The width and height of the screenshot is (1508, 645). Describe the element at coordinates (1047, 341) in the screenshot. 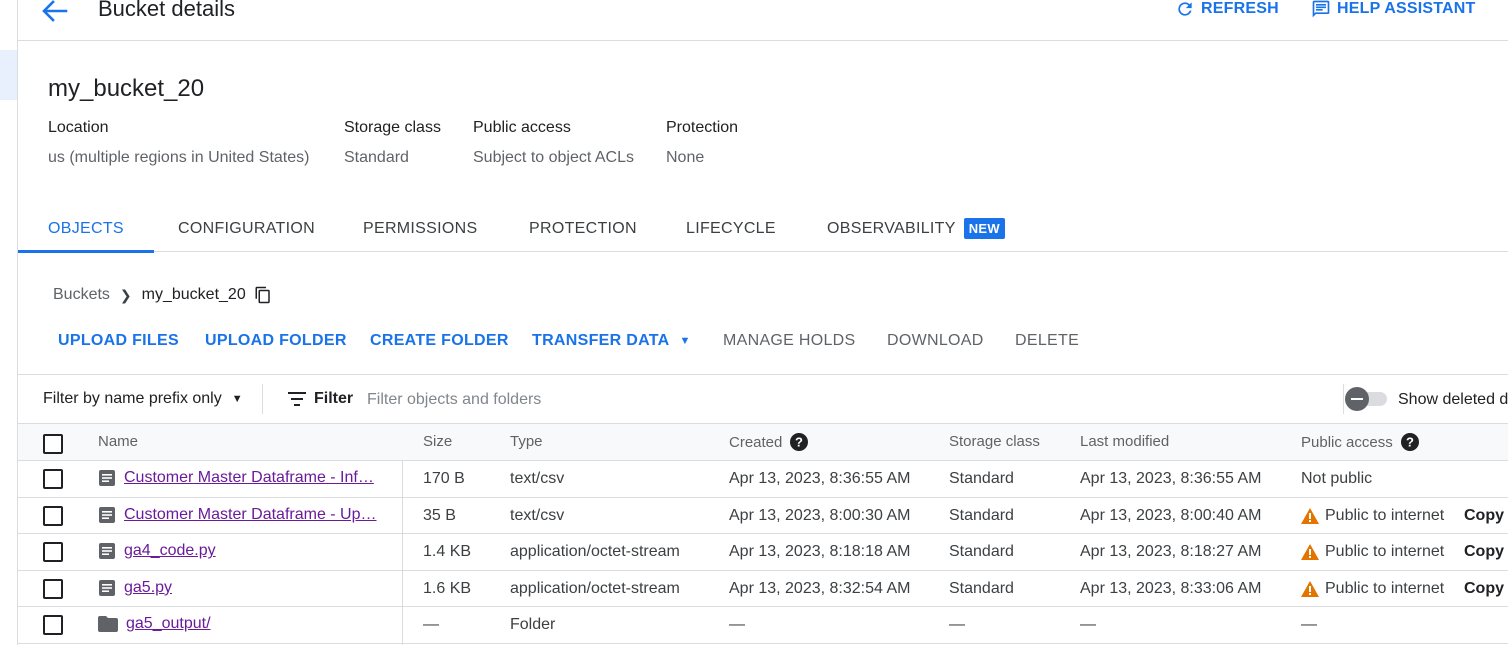

I see `delete-button: DELETE` at that location.